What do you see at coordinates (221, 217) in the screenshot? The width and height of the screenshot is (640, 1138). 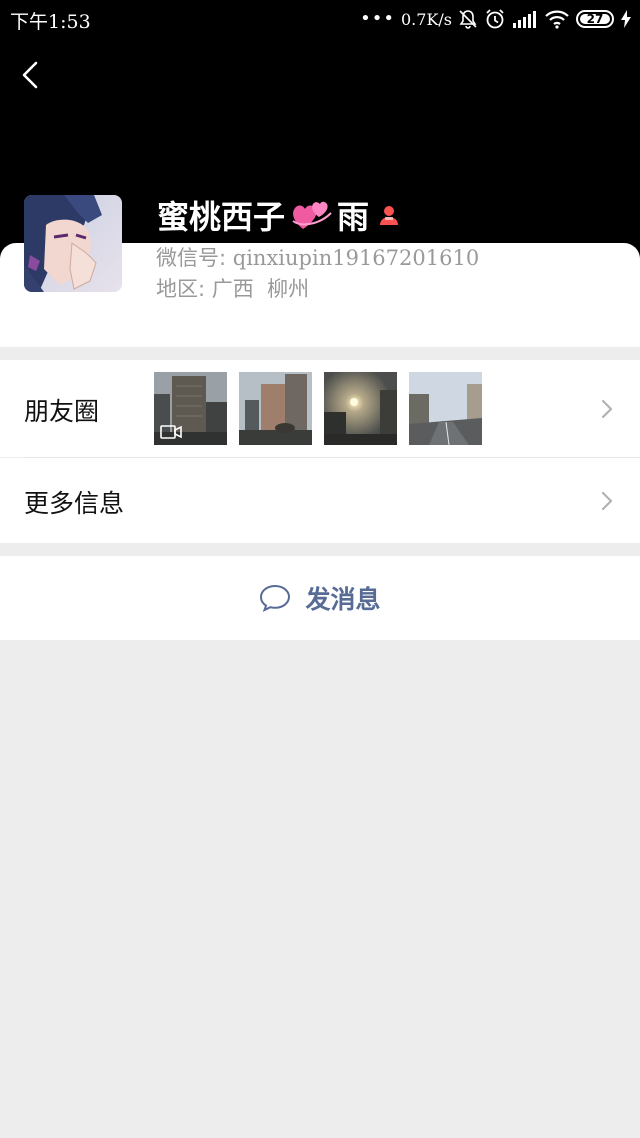 I see `nickname-text-1: 蜜桃西子` at bounding box center [221, 217].